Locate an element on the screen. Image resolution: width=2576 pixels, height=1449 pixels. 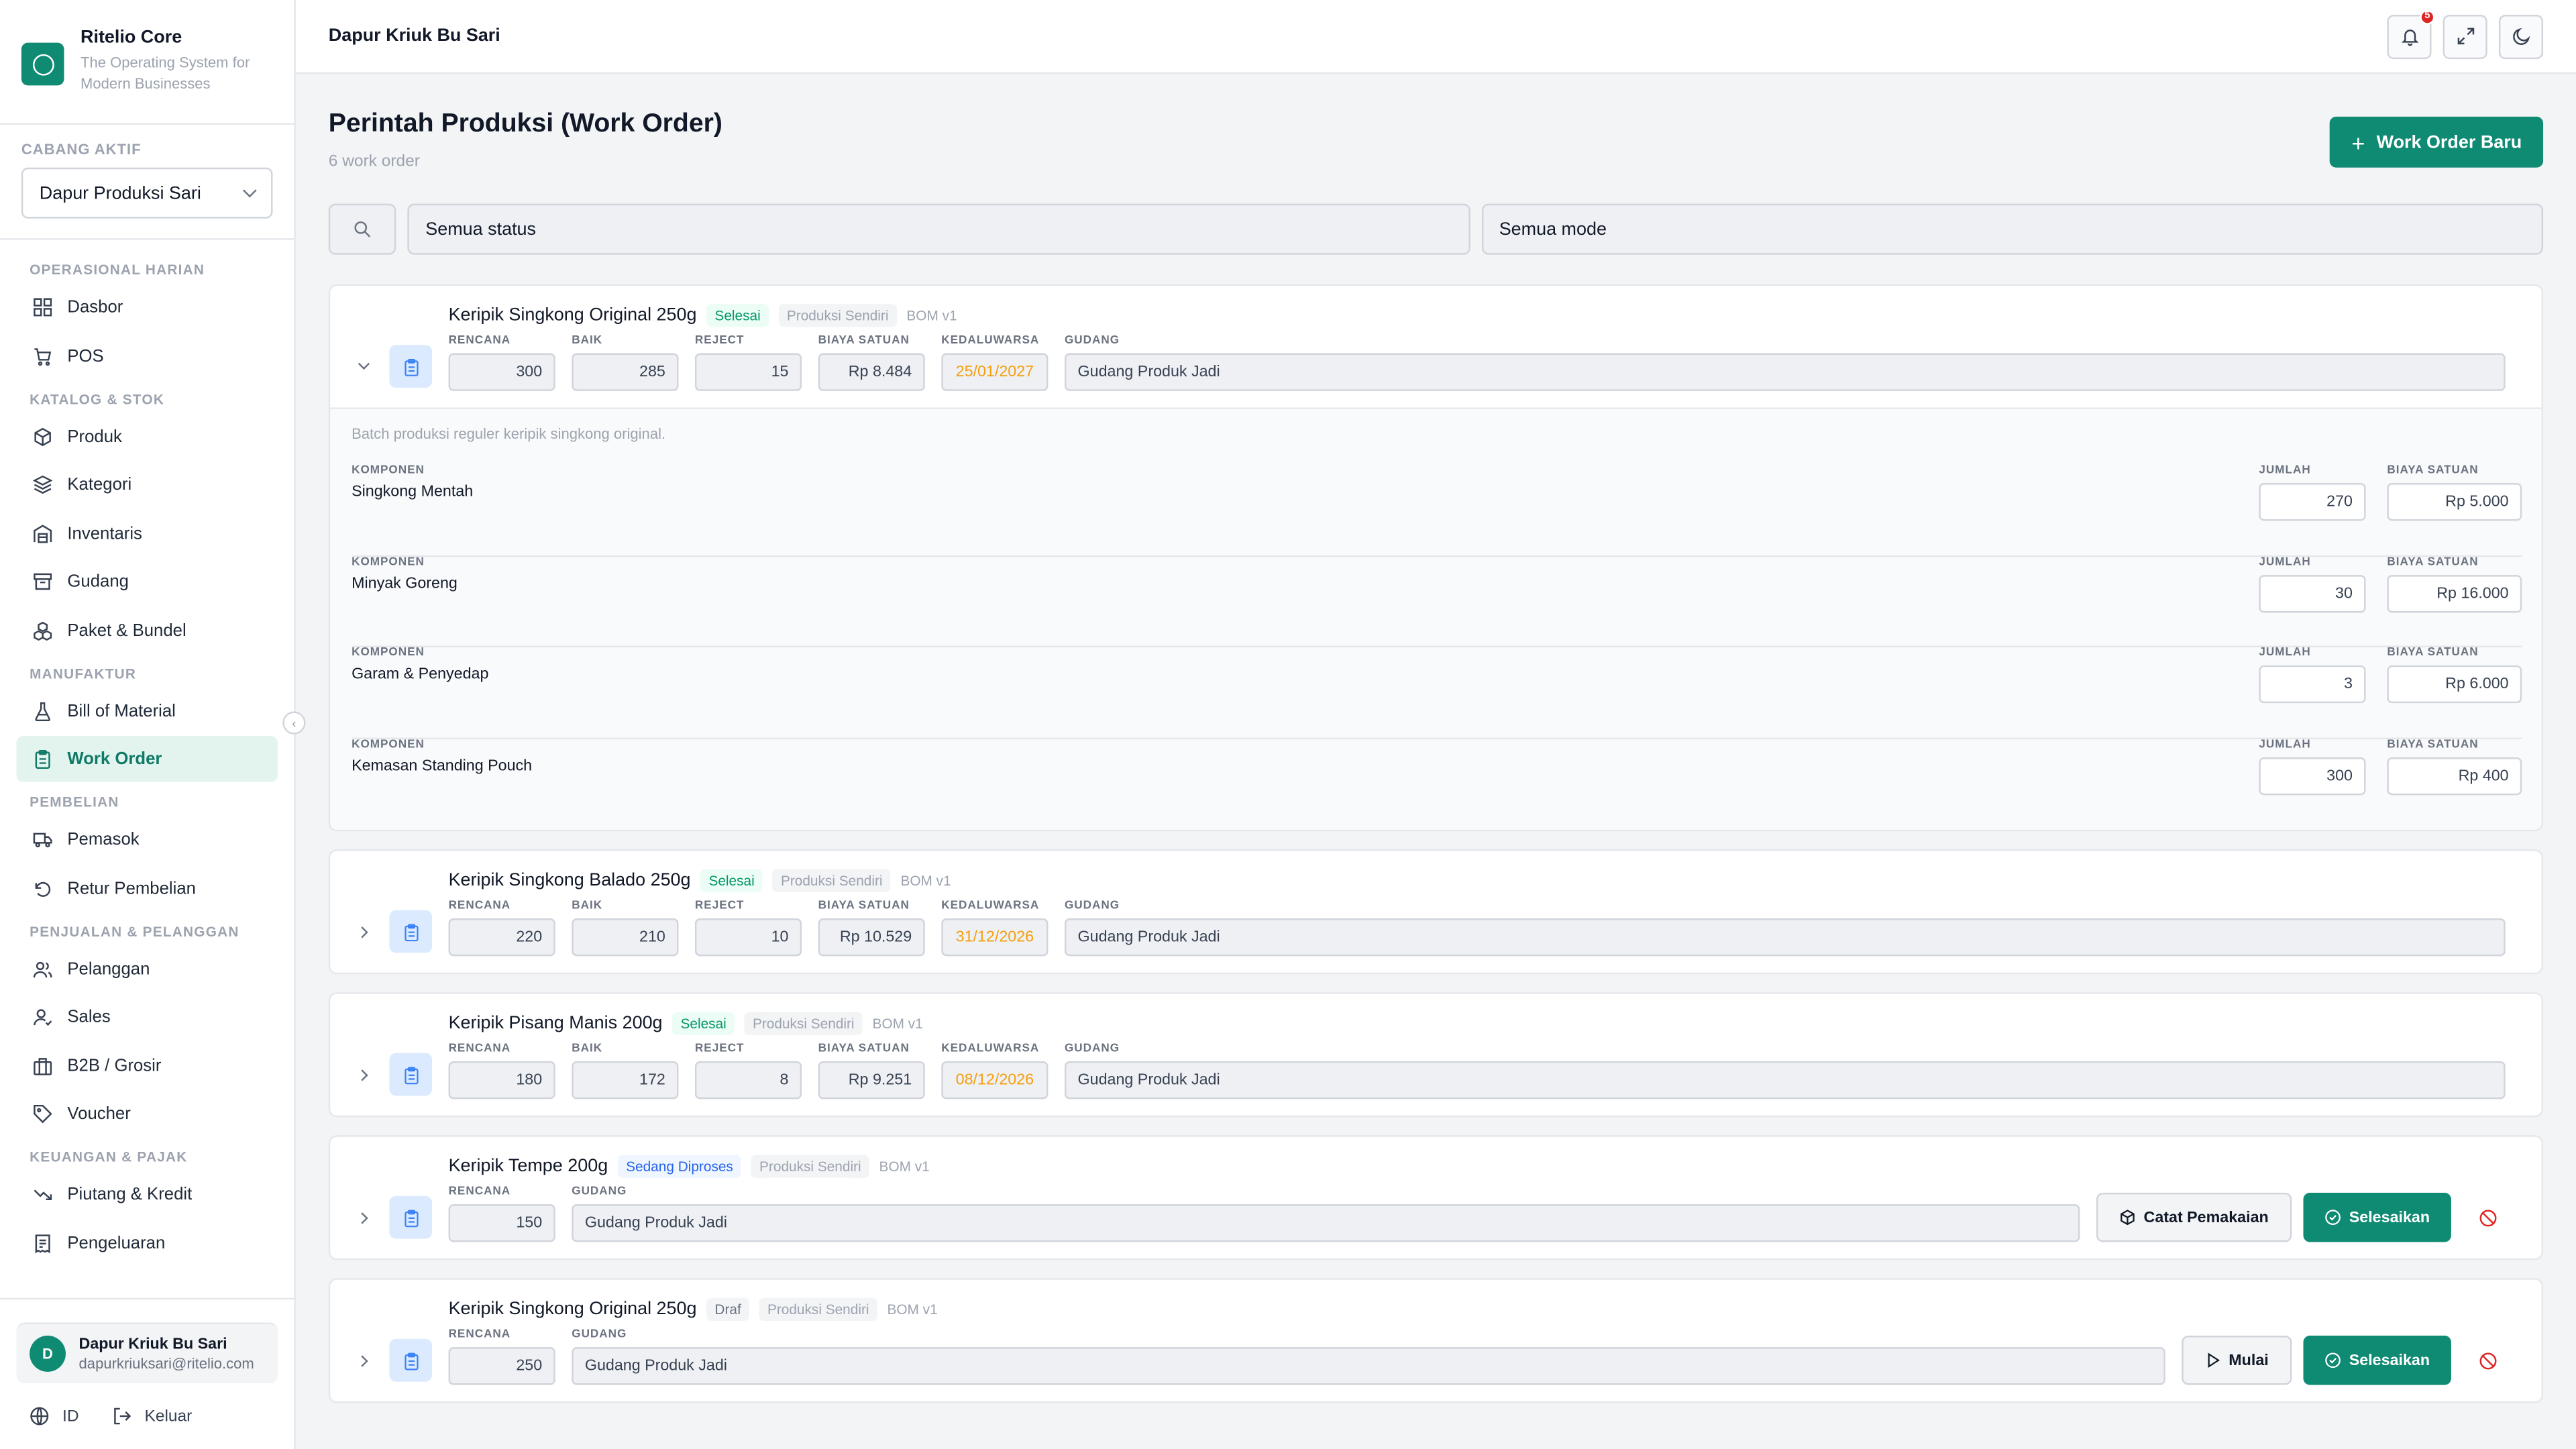
sidebar-item-pemasok: Pemasok is located at coordinates (146, 839).